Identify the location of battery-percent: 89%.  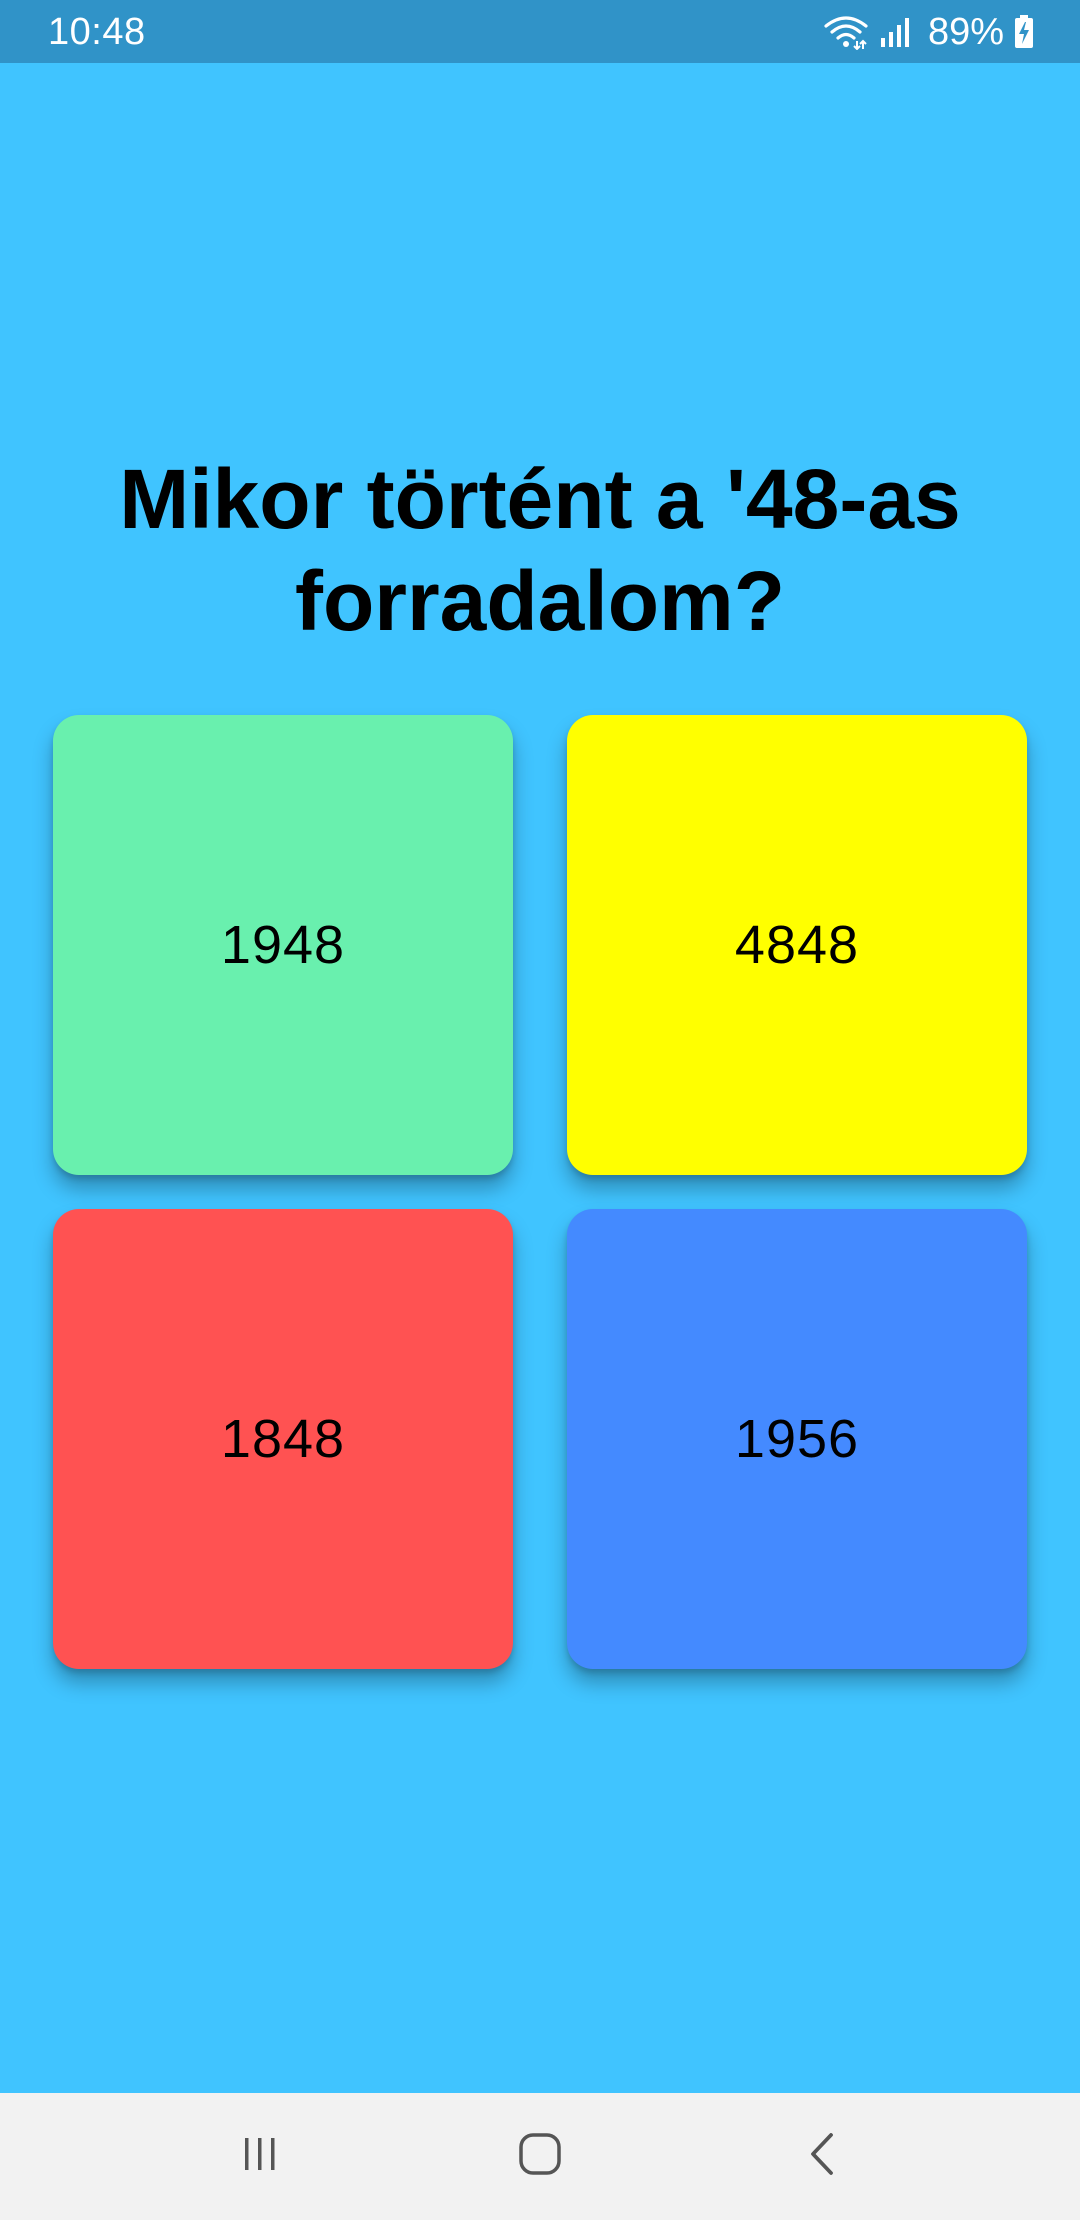
(965, 32).